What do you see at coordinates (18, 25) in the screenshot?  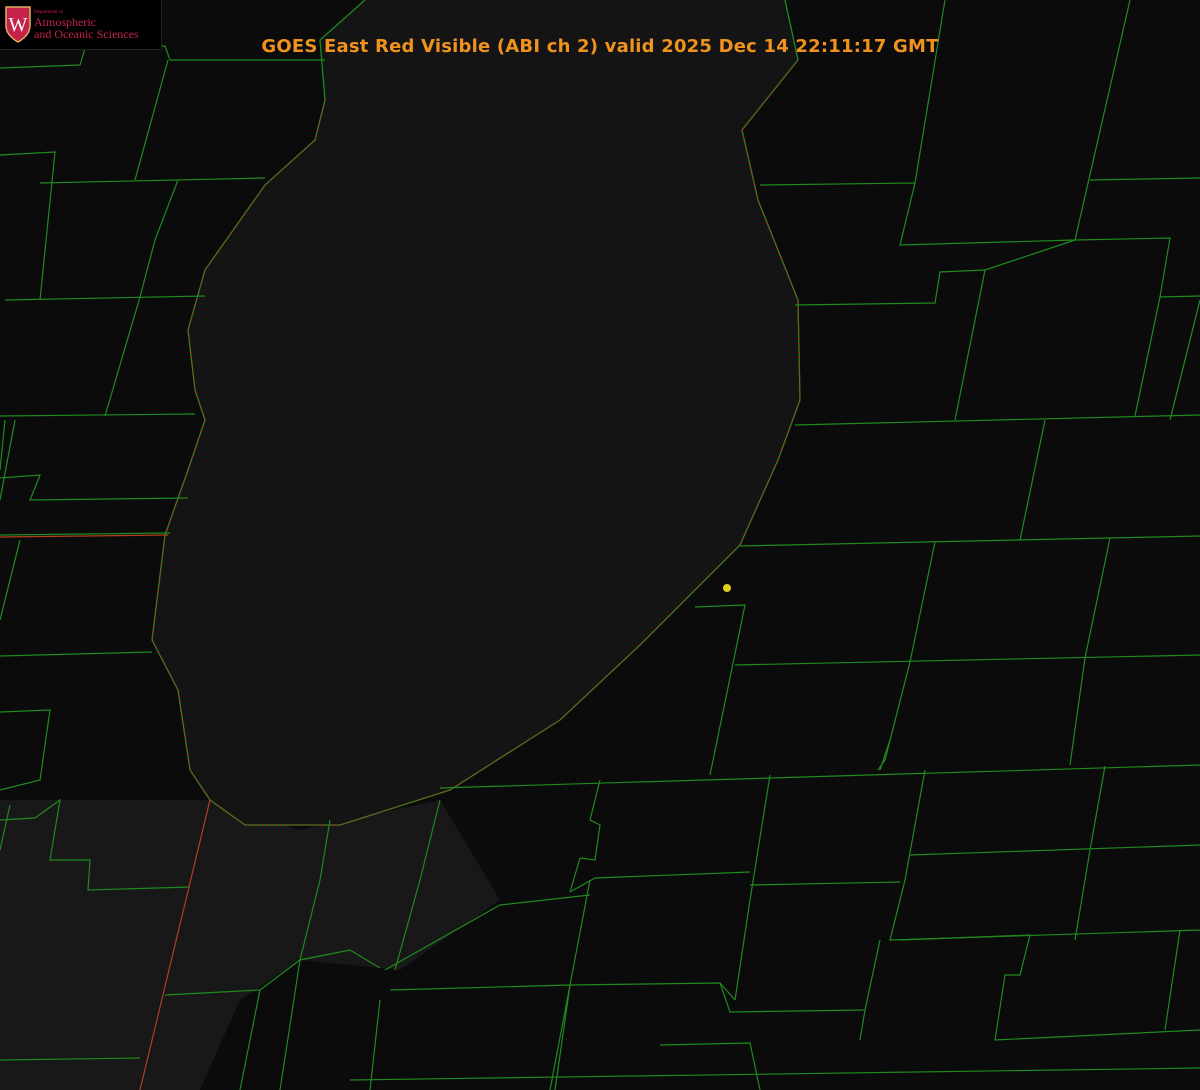 I see `crest-letter: W` at bounding box center [18, 25].